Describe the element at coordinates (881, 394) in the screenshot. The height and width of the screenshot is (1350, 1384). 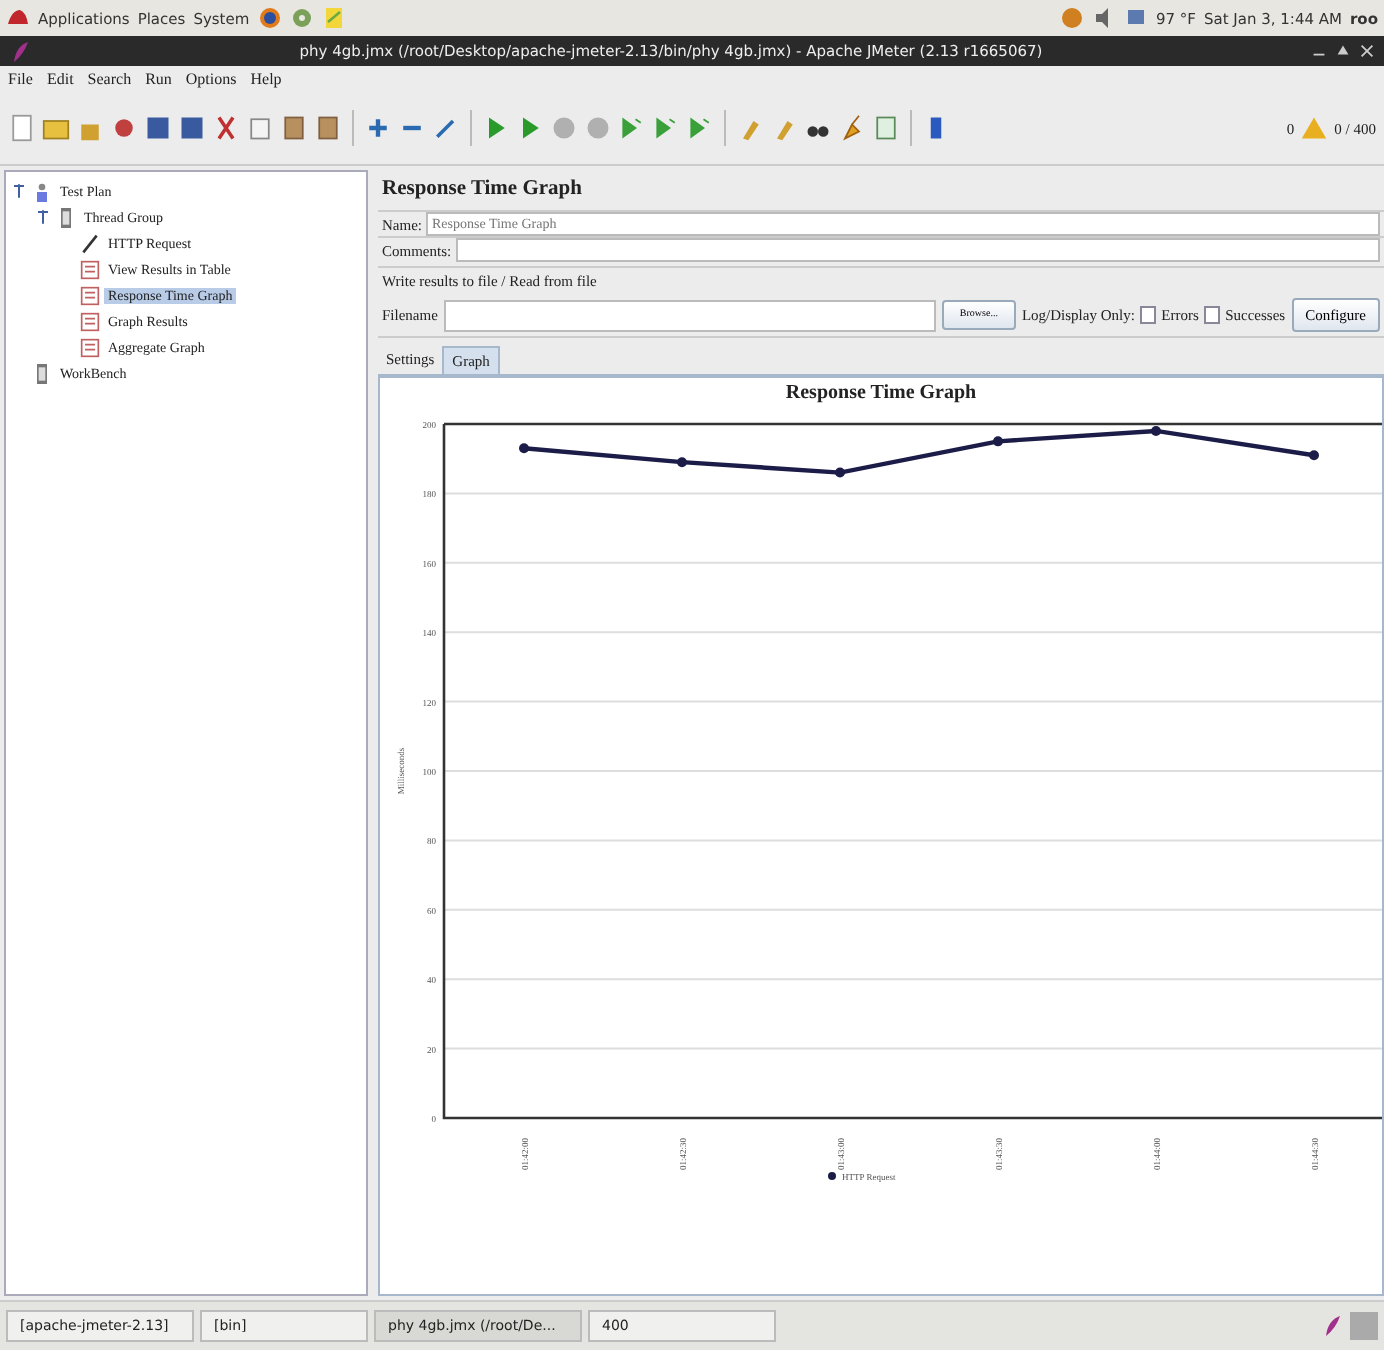
I see `chart-title: Response Time Graph` at that location.